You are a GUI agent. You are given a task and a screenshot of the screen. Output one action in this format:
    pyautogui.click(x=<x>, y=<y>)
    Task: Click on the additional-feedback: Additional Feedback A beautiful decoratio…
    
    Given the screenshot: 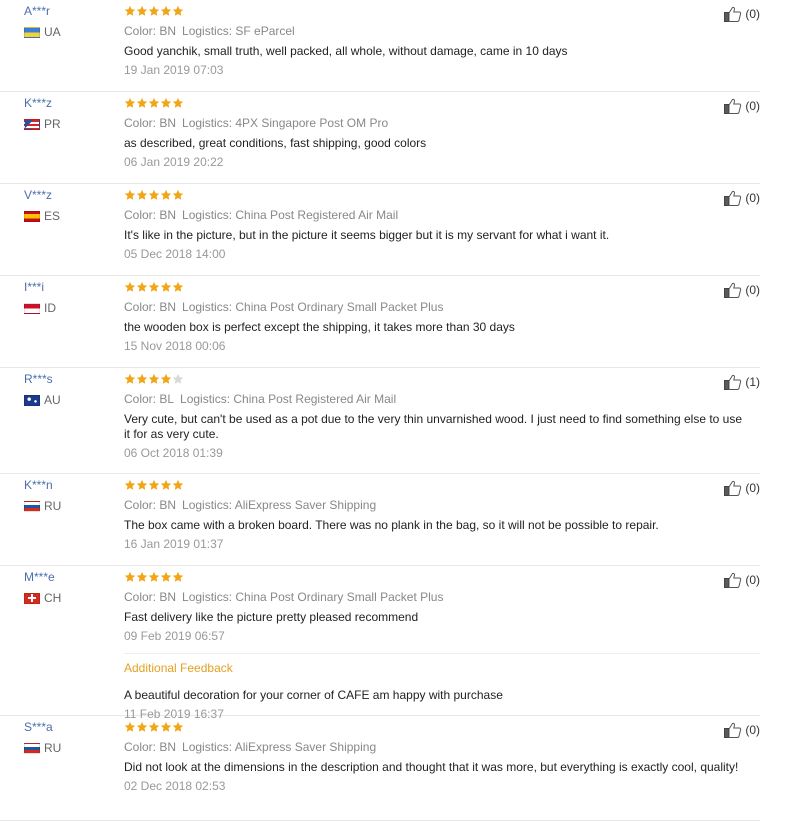 What is the action you would take?
    pyautogui.click(x=442, y=687)
    